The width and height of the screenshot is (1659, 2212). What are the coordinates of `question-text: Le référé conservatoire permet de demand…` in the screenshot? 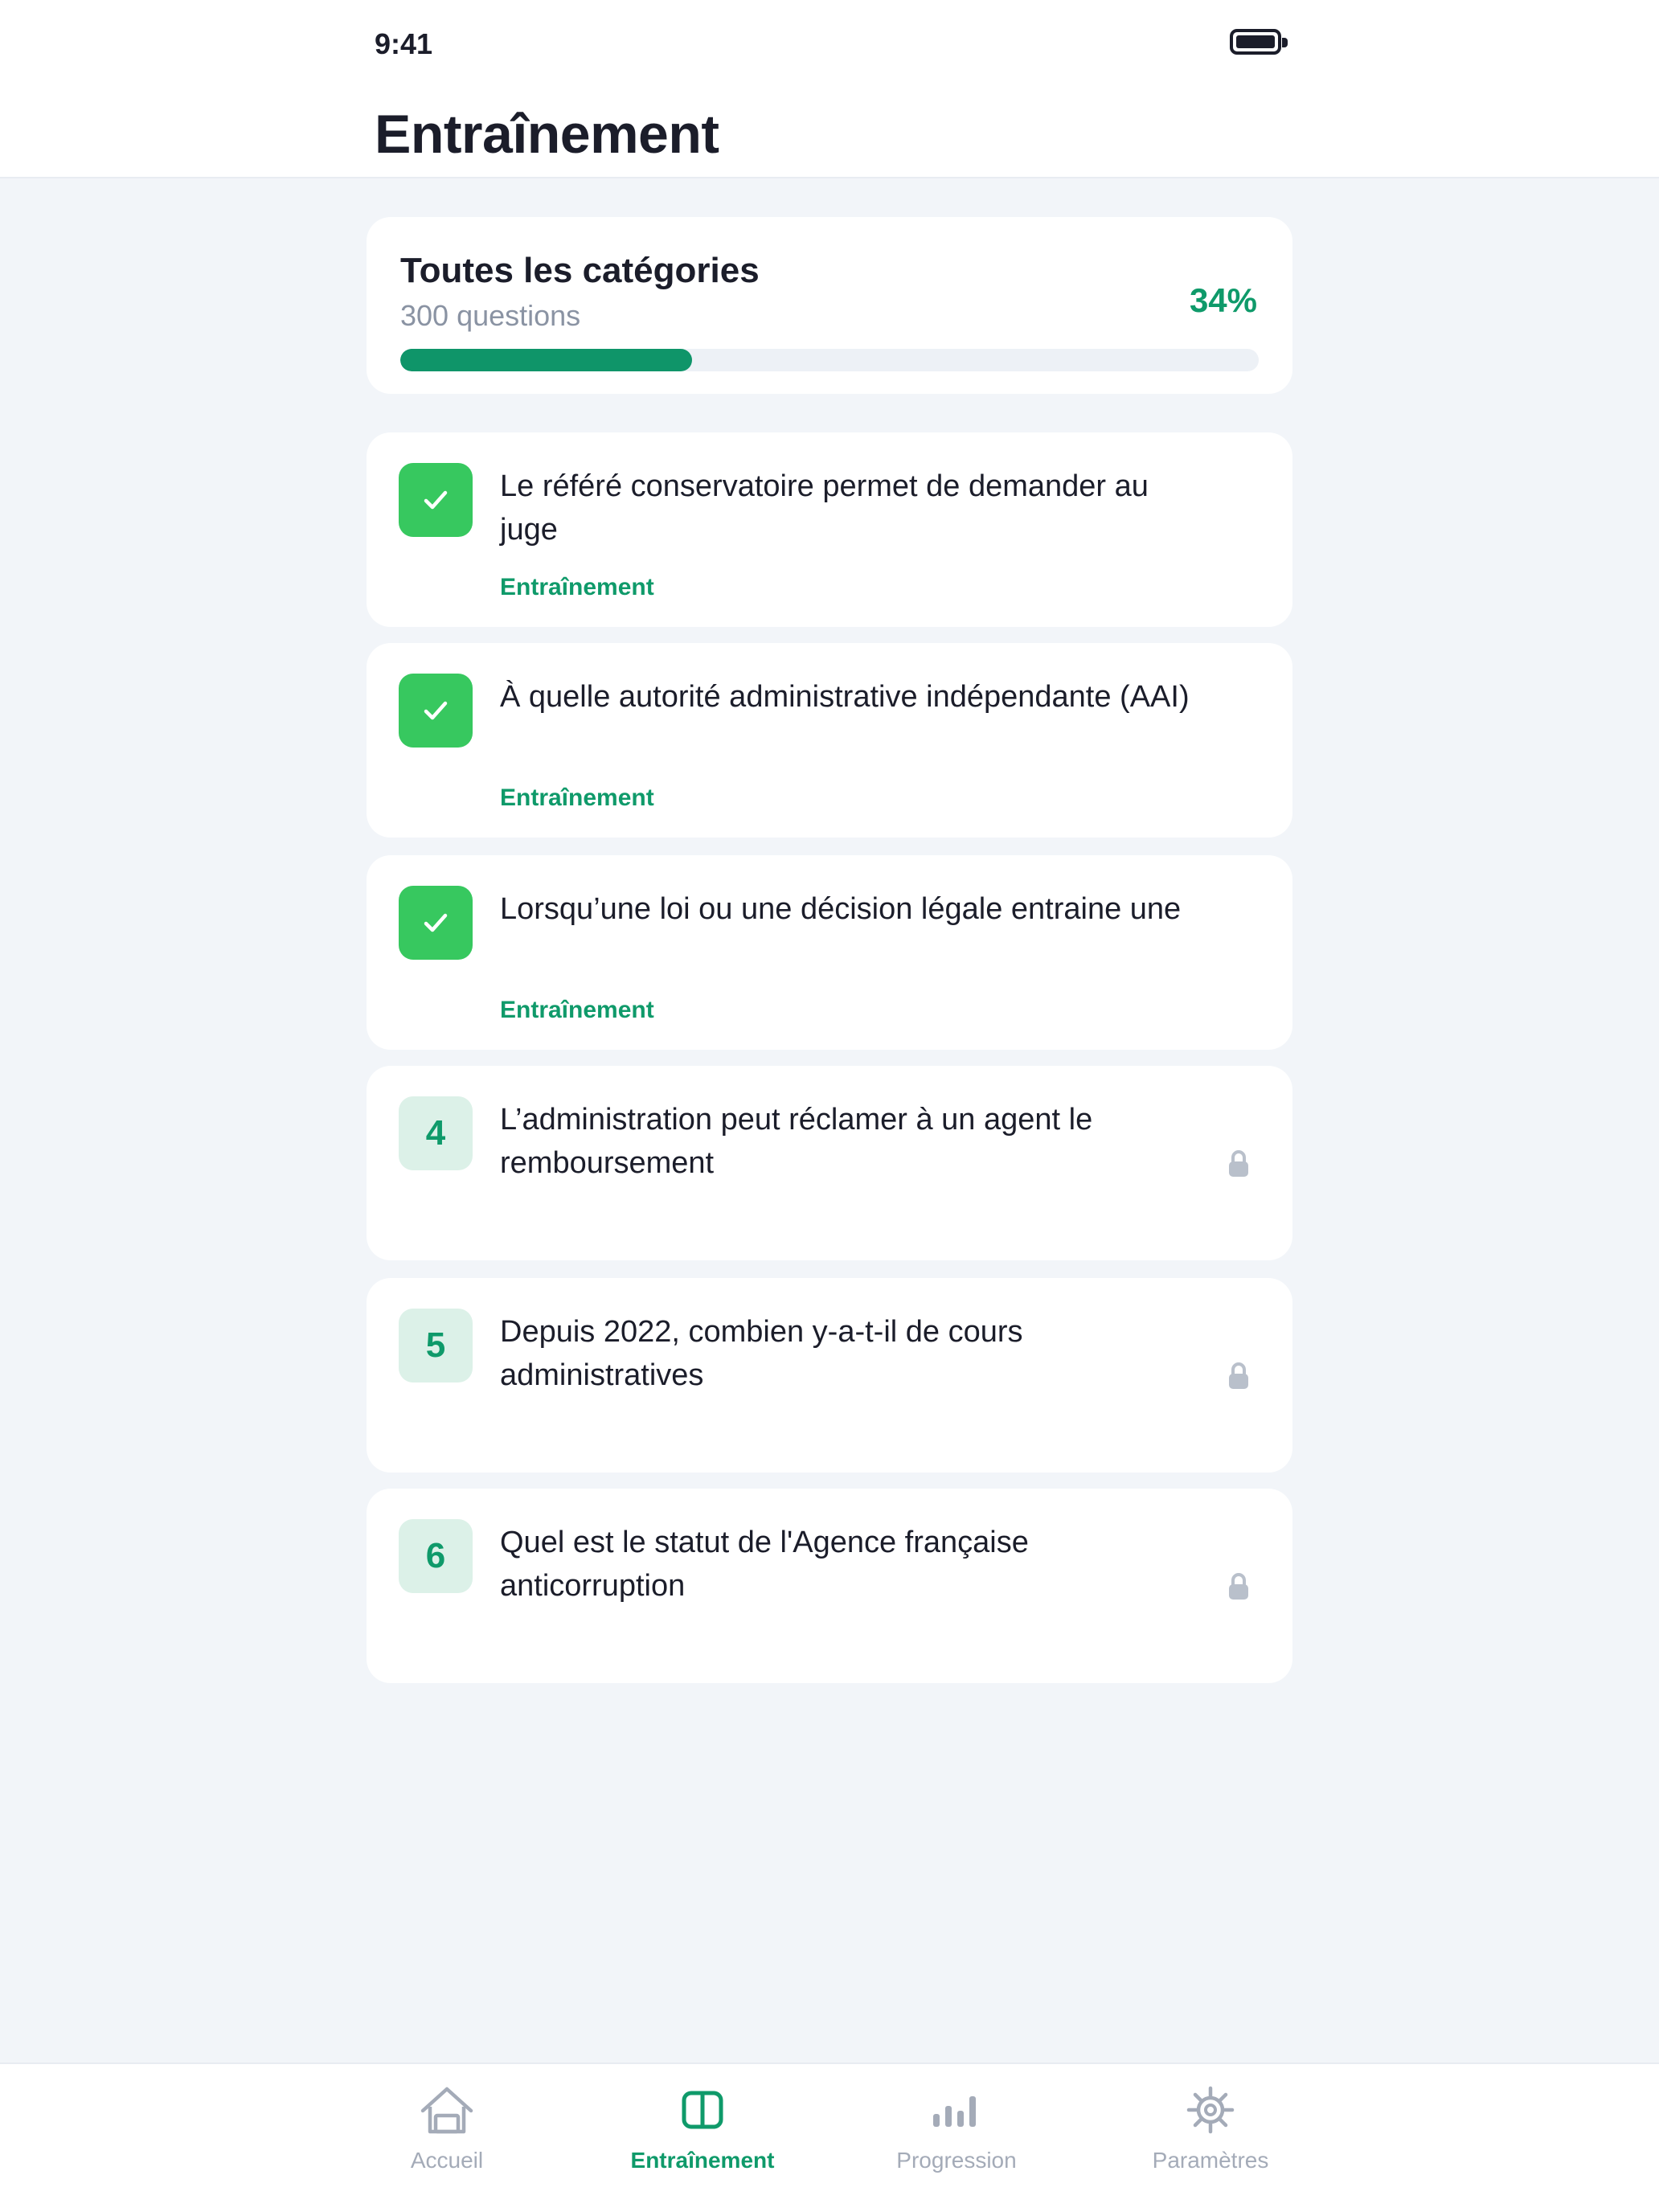 It's located at (824, 508).